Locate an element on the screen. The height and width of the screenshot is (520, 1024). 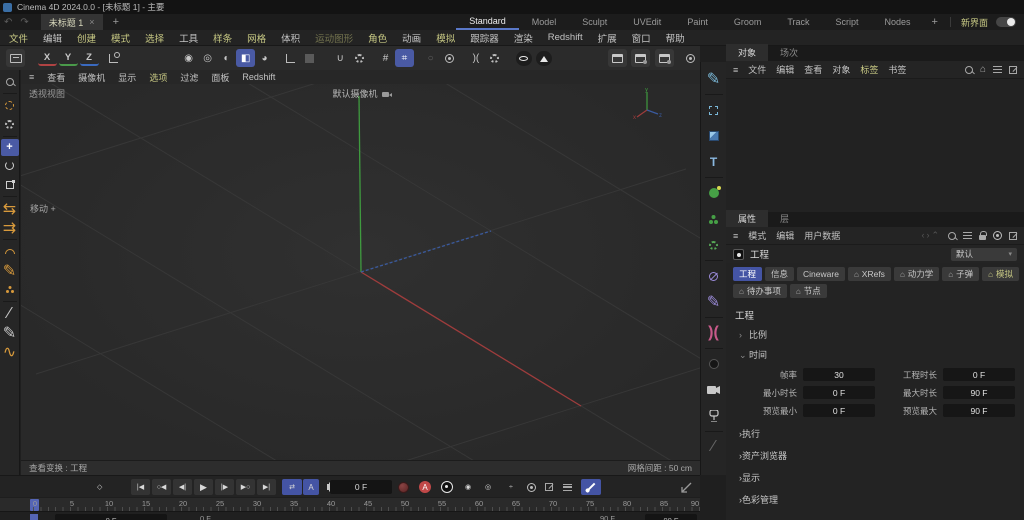
group-color-management: ›色彩管理 is located at coordinates (877, 499).